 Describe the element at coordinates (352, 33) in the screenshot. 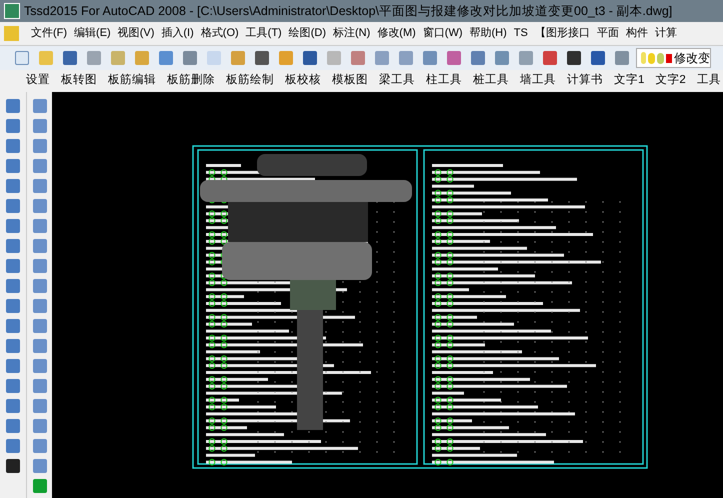

I see `menu-item: 标注(N)` at that location.